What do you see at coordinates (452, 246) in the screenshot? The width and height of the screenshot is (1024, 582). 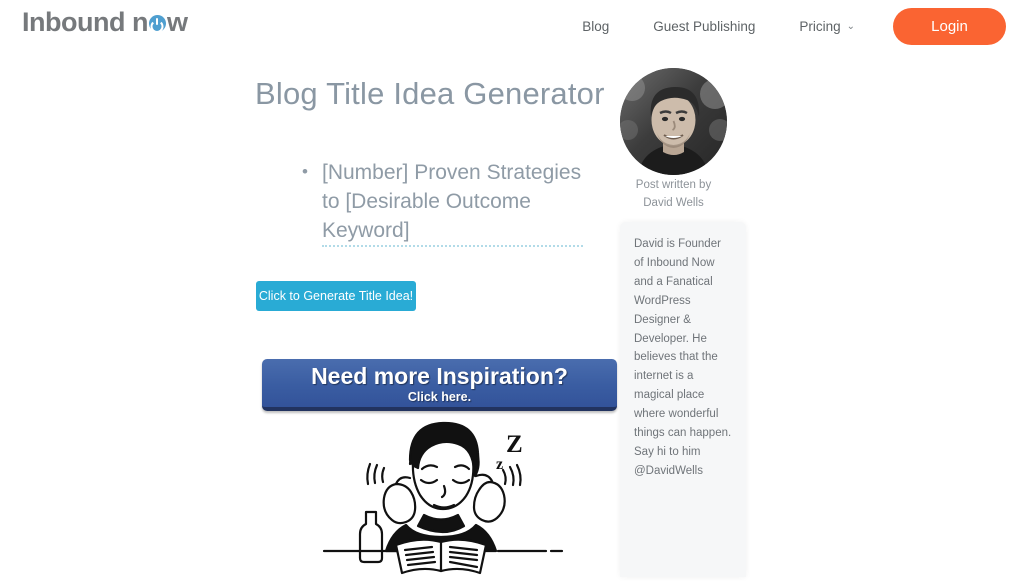 I see `title-idea-underline` at bounding box center [452, 246].